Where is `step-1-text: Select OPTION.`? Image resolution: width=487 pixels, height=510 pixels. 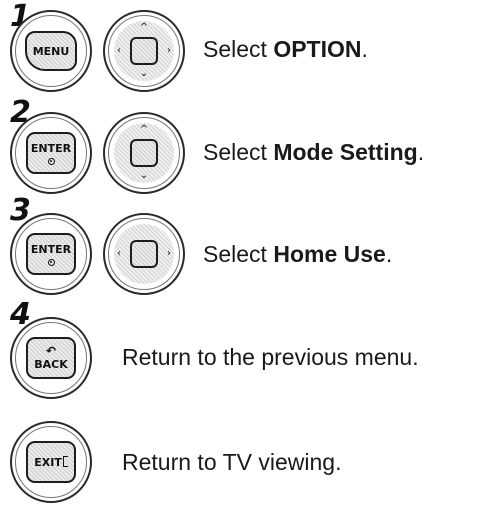
step-1-text: Select OPTION. is located at coordinates (285, 49).